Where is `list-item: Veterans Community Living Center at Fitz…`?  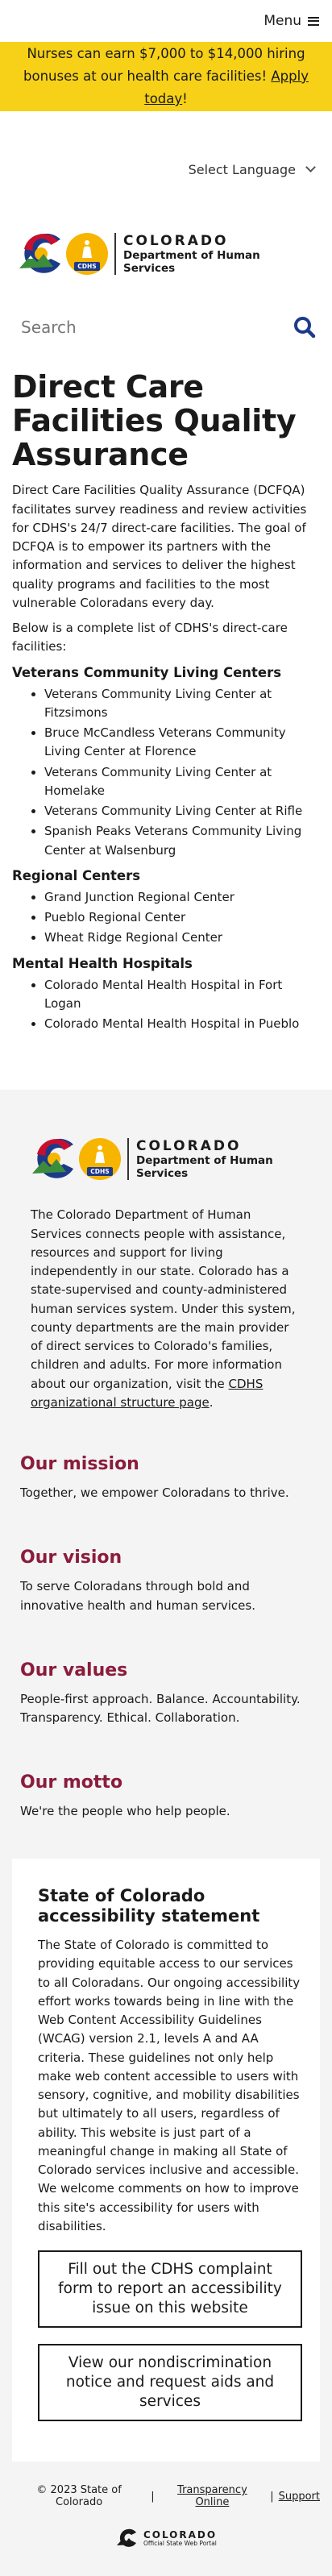
list-item: Veterans Community Living Center at Fitz… is located at coordinates (182, 704).